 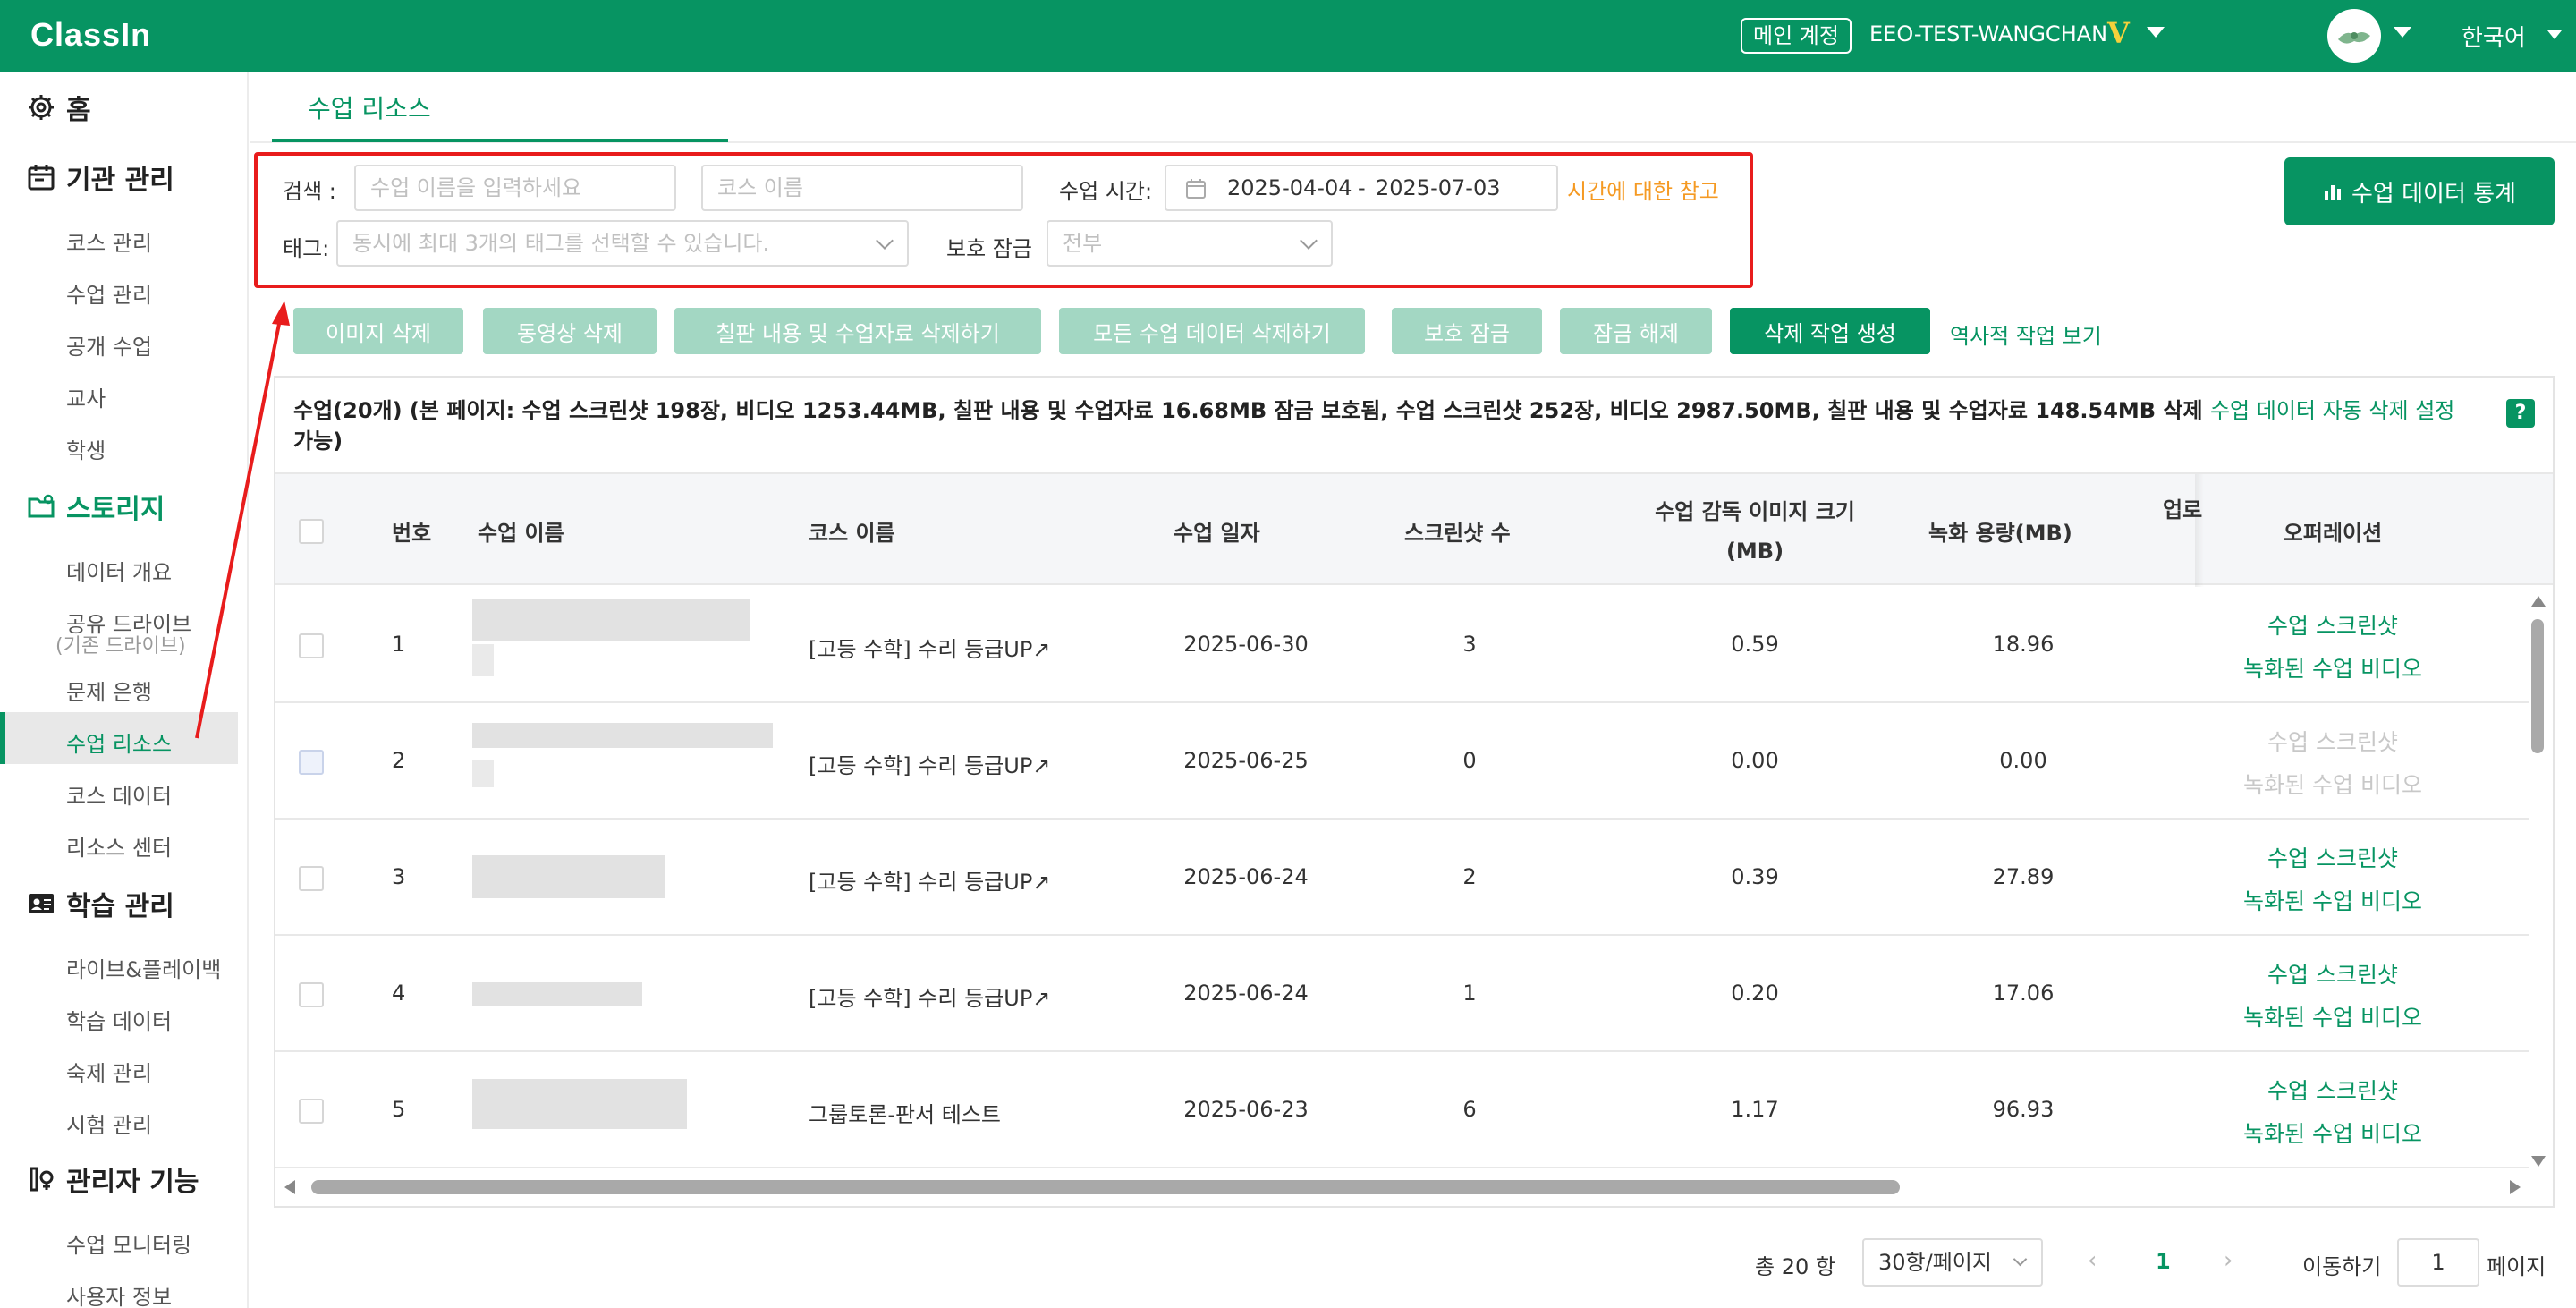 I want to click on sidebar-item-resource-center: 리소스 센터, so click(x=119, y=846).